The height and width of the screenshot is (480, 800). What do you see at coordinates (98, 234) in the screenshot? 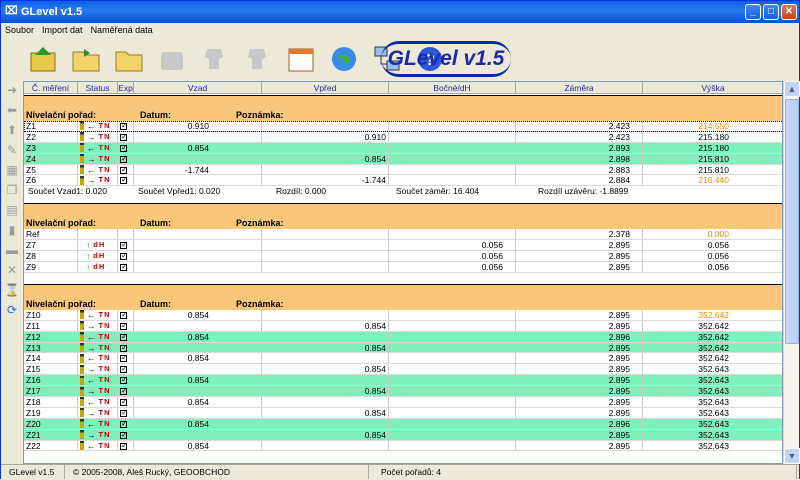
I see `cell-status` at bounding box center [98, 234].